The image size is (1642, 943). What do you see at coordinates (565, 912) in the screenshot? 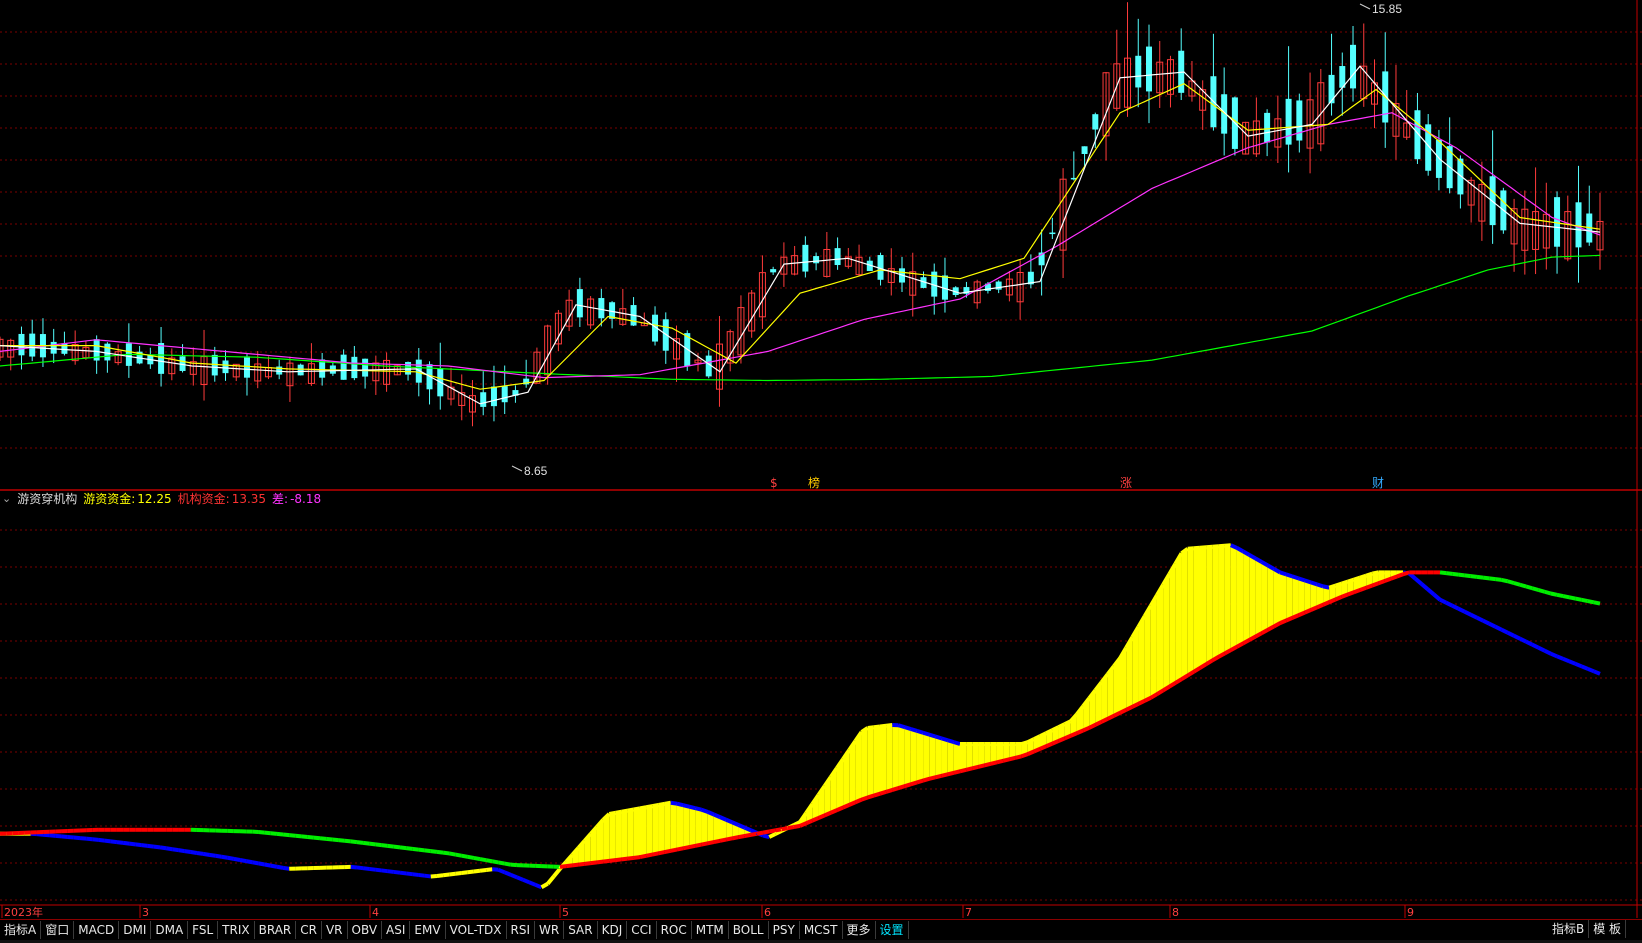
I see `time-axis-label: 5` at bounding box center [565, 912].